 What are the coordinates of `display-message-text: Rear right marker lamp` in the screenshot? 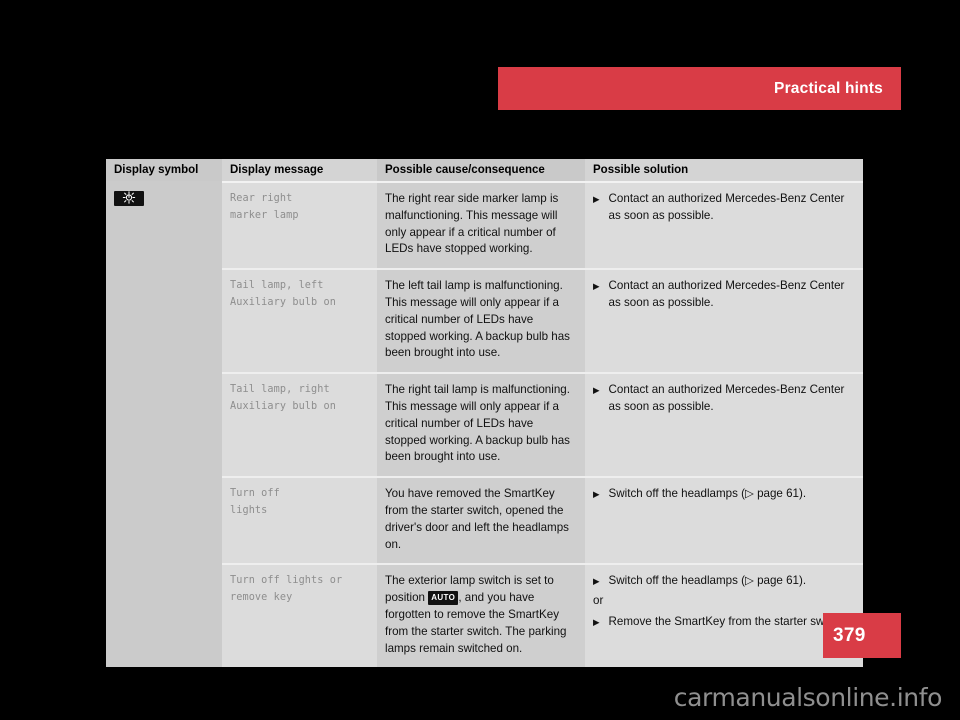 It's located at (264, 207).